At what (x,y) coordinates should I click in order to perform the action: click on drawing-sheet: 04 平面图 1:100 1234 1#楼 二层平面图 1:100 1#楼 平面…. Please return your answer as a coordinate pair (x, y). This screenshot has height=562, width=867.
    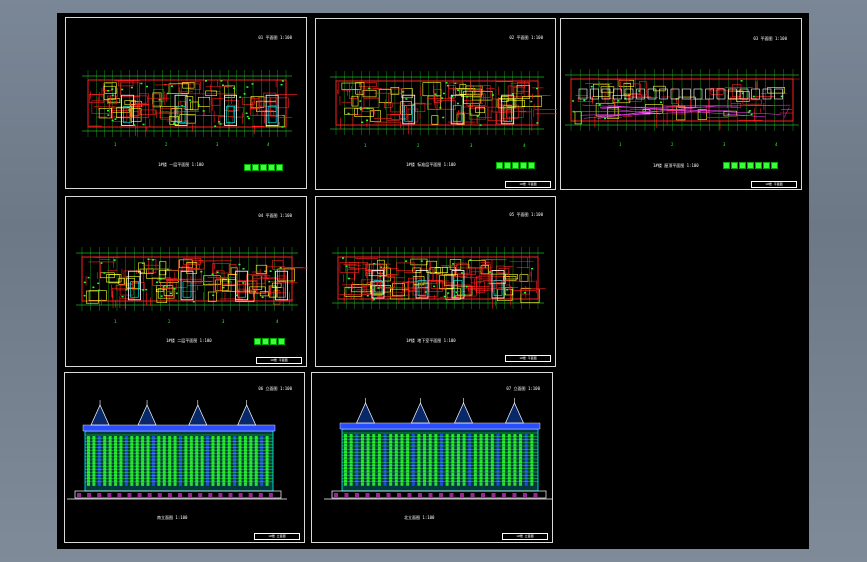
    Looking at the image, I should click on (186, 281).